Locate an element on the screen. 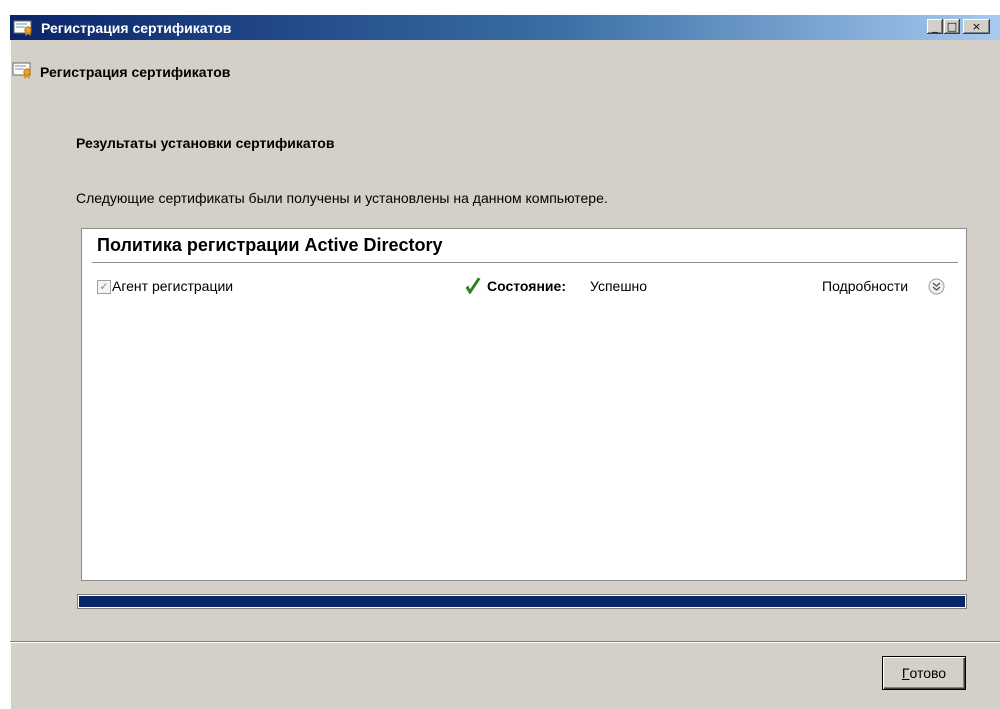  footer-separator is located at coordinates (505, 642).